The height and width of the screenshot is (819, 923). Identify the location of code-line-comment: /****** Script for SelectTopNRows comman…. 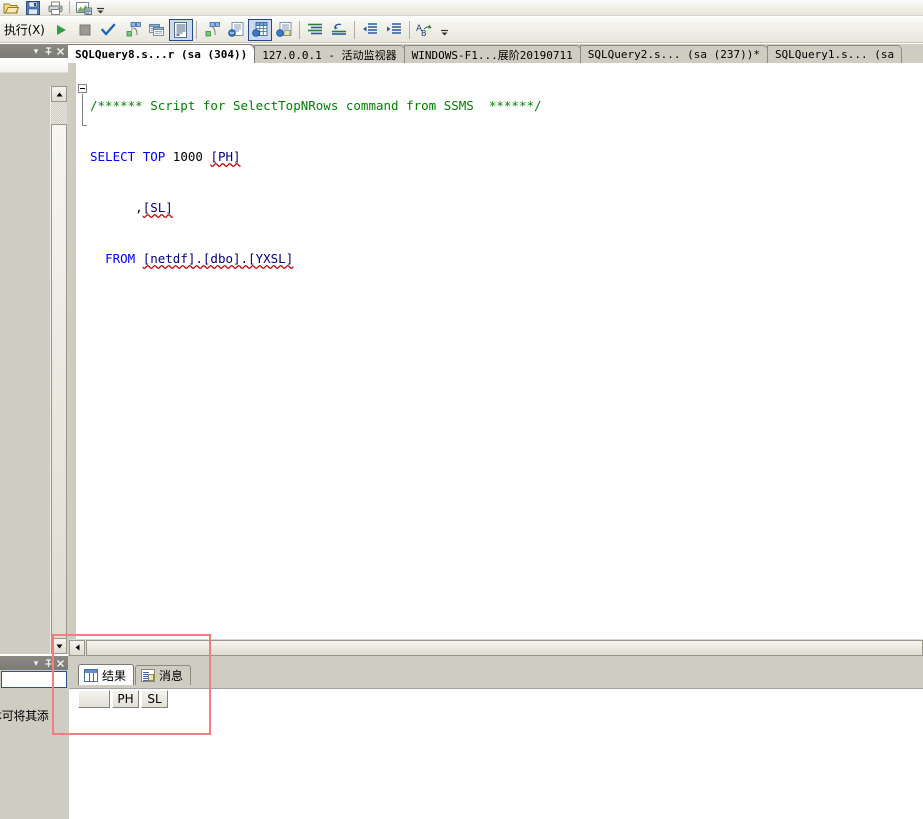
(505, 105).